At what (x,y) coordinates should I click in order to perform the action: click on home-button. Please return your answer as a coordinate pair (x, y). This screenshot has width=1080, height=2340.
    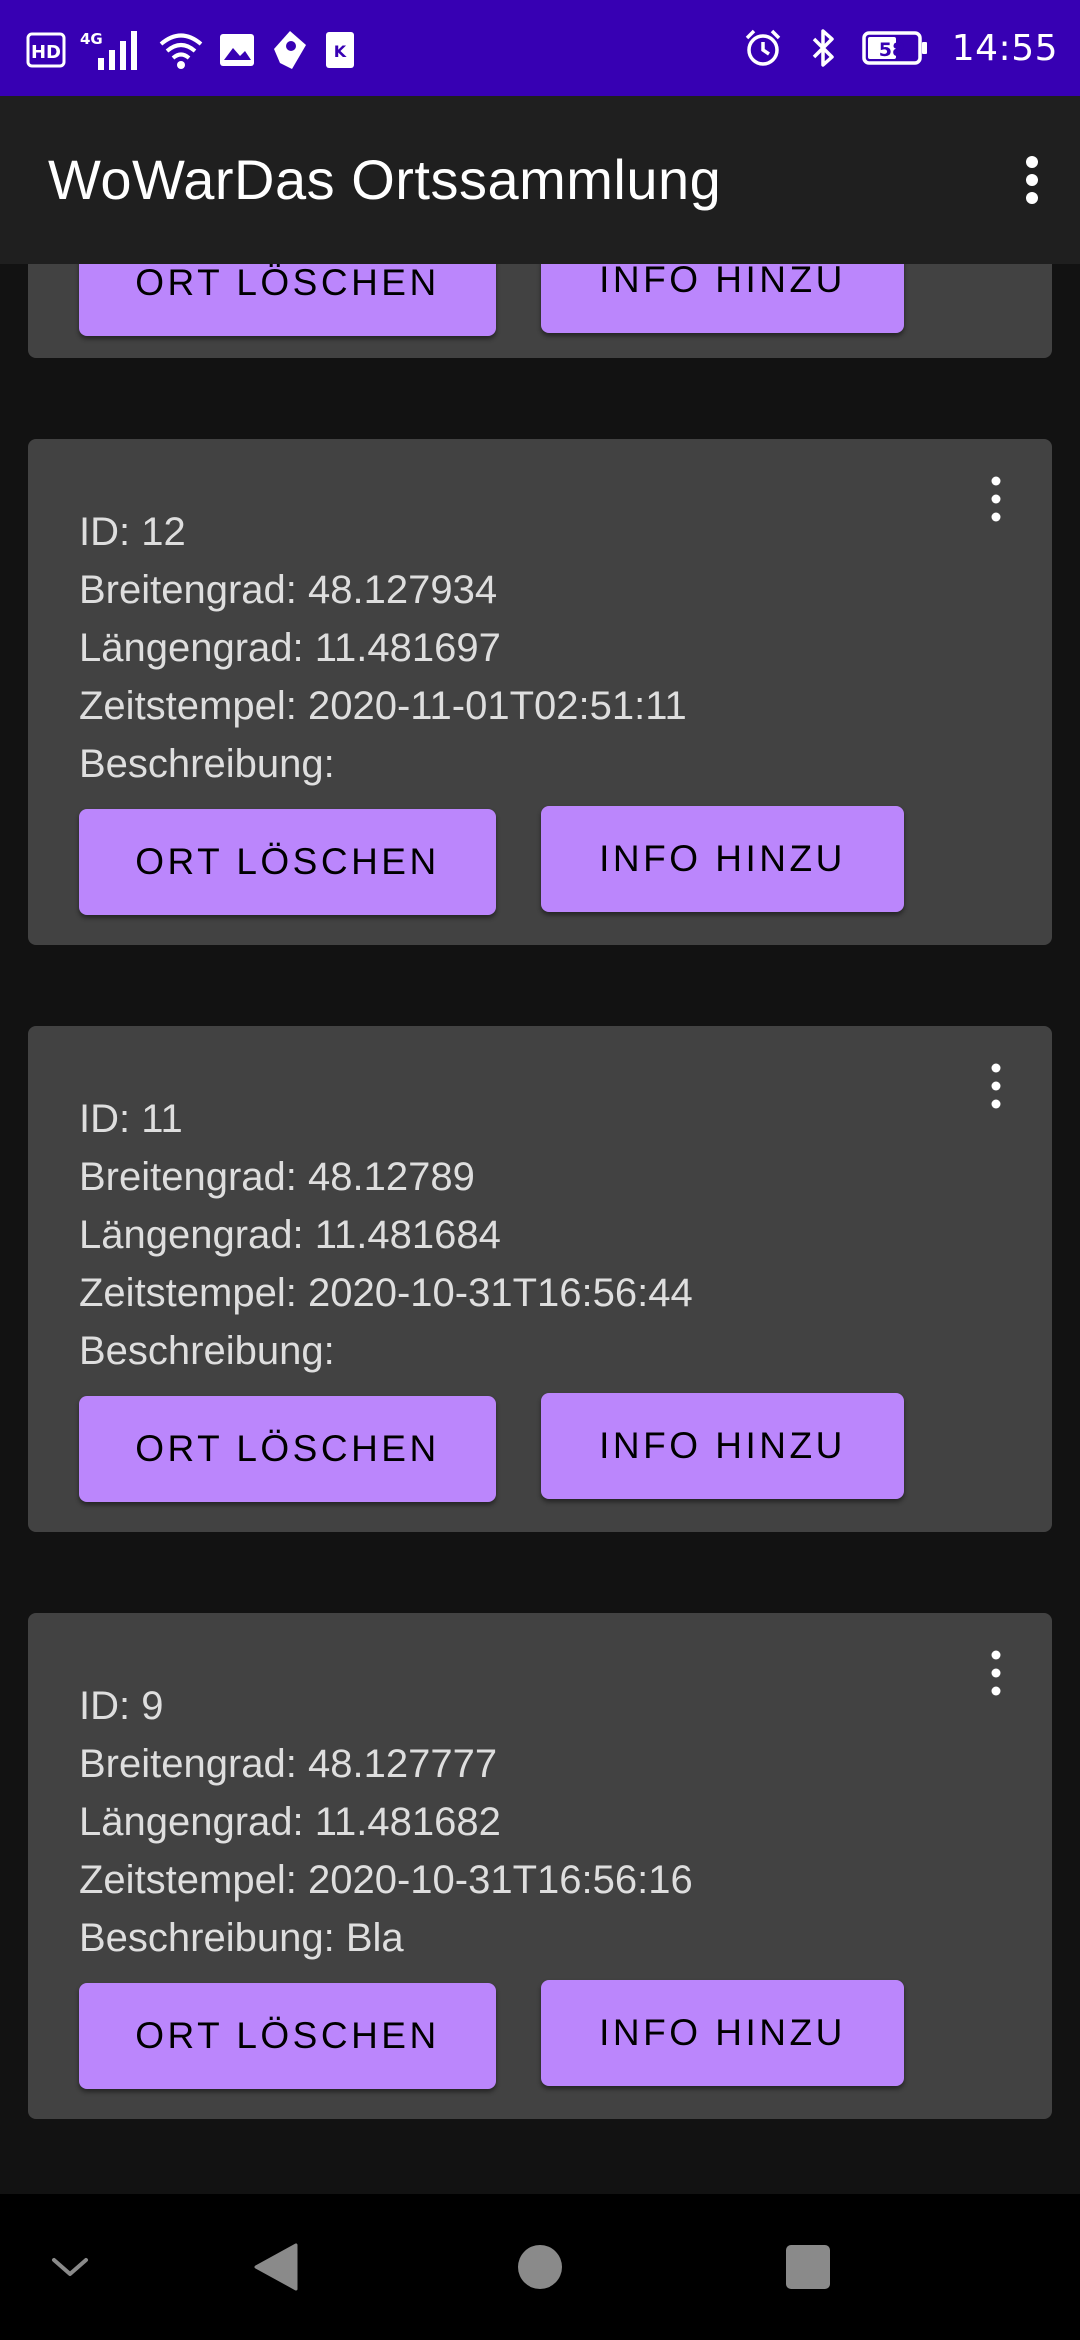
    Looking at the image, I should click on (540, 2267).